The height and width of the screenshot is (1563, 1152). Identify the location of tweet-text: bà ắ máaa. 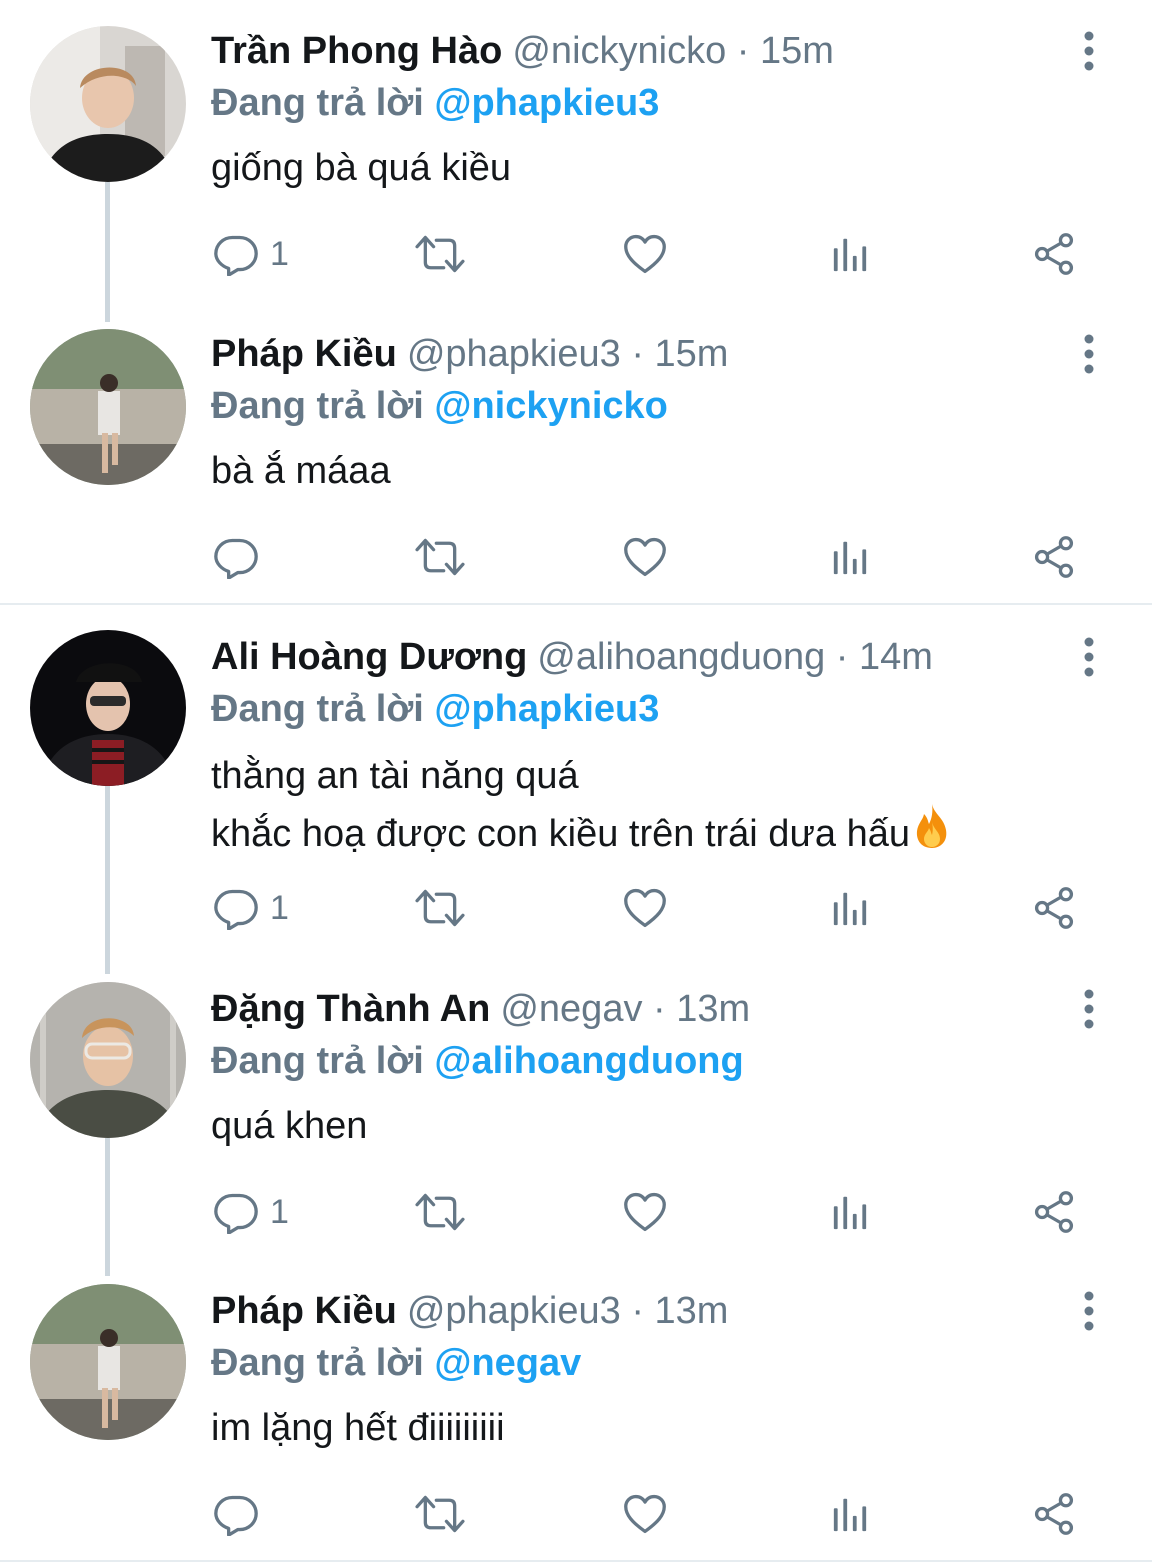
(301, 471).